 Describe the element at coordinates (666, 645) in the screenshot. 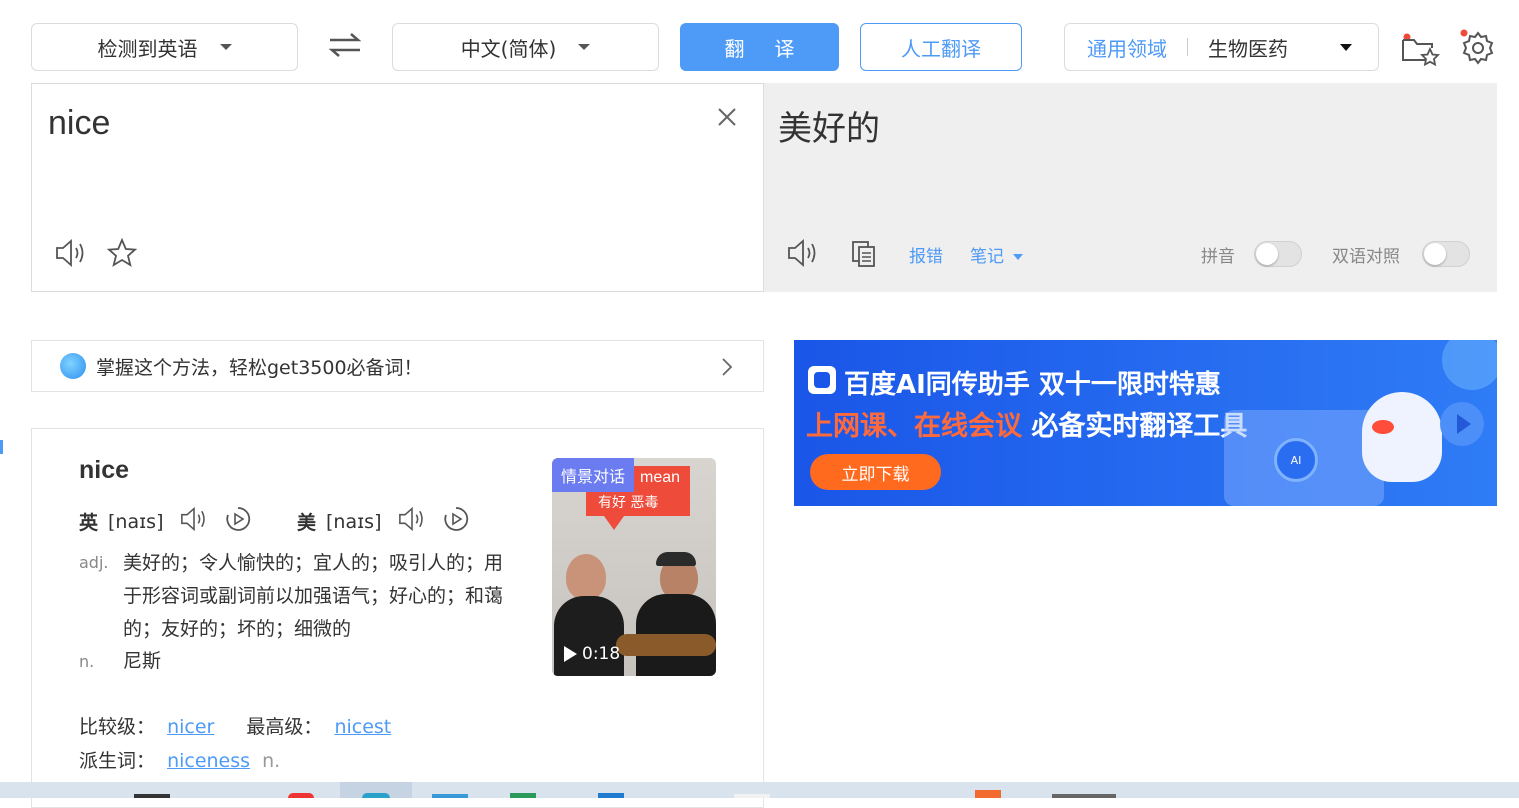

I see `guitar` at that location.